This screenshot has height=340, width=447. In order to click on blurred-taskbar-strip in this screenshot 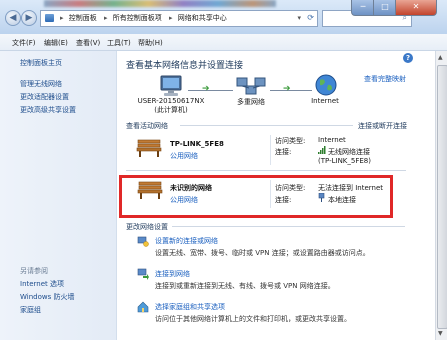, I will do `click(160, 3)`.